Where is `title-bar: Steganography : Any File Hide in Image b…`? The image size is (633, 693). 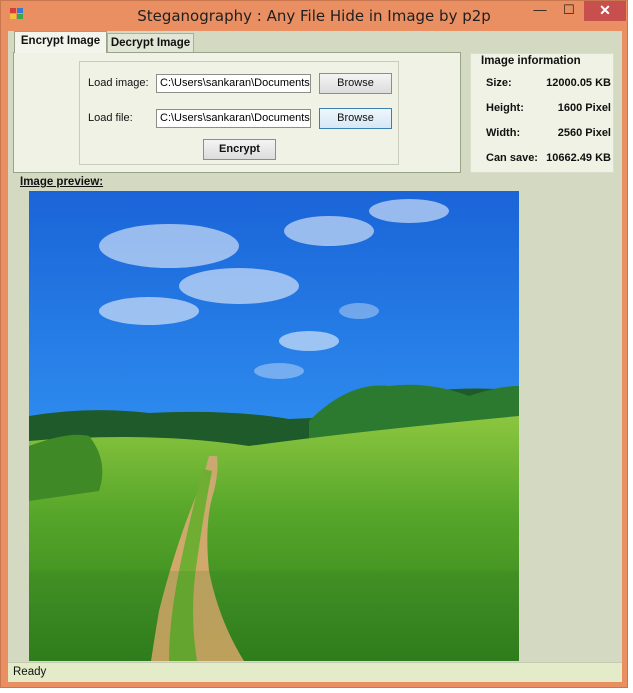
title-bar: Steganography : Any File Hide in Image b… is located at coordinates (314, 16).